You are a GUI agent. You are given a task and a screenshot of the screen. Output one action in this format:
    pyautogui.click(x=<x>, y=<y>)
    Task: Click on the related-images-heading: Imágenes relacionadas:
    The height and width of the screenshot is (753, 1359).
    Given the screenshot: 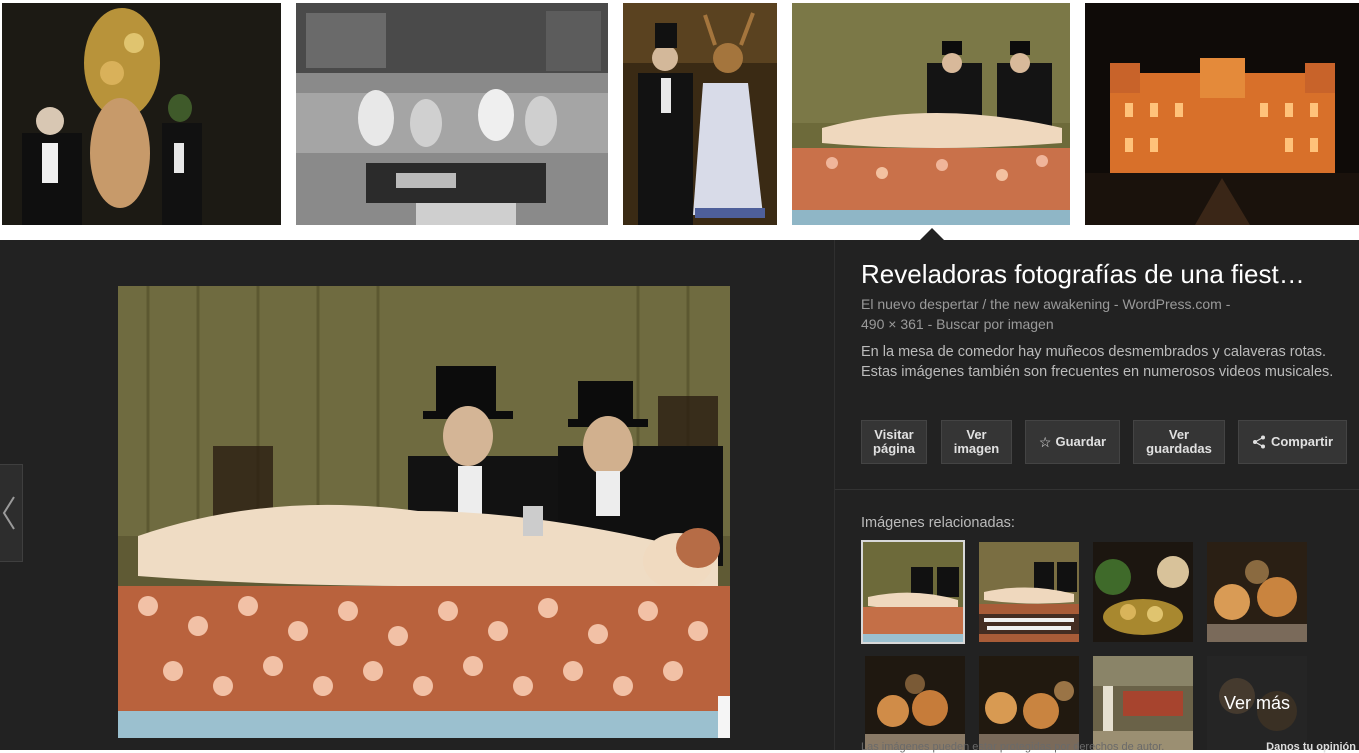 What is the action you would take?
    pyautogui.click(x=938, y=523)
    